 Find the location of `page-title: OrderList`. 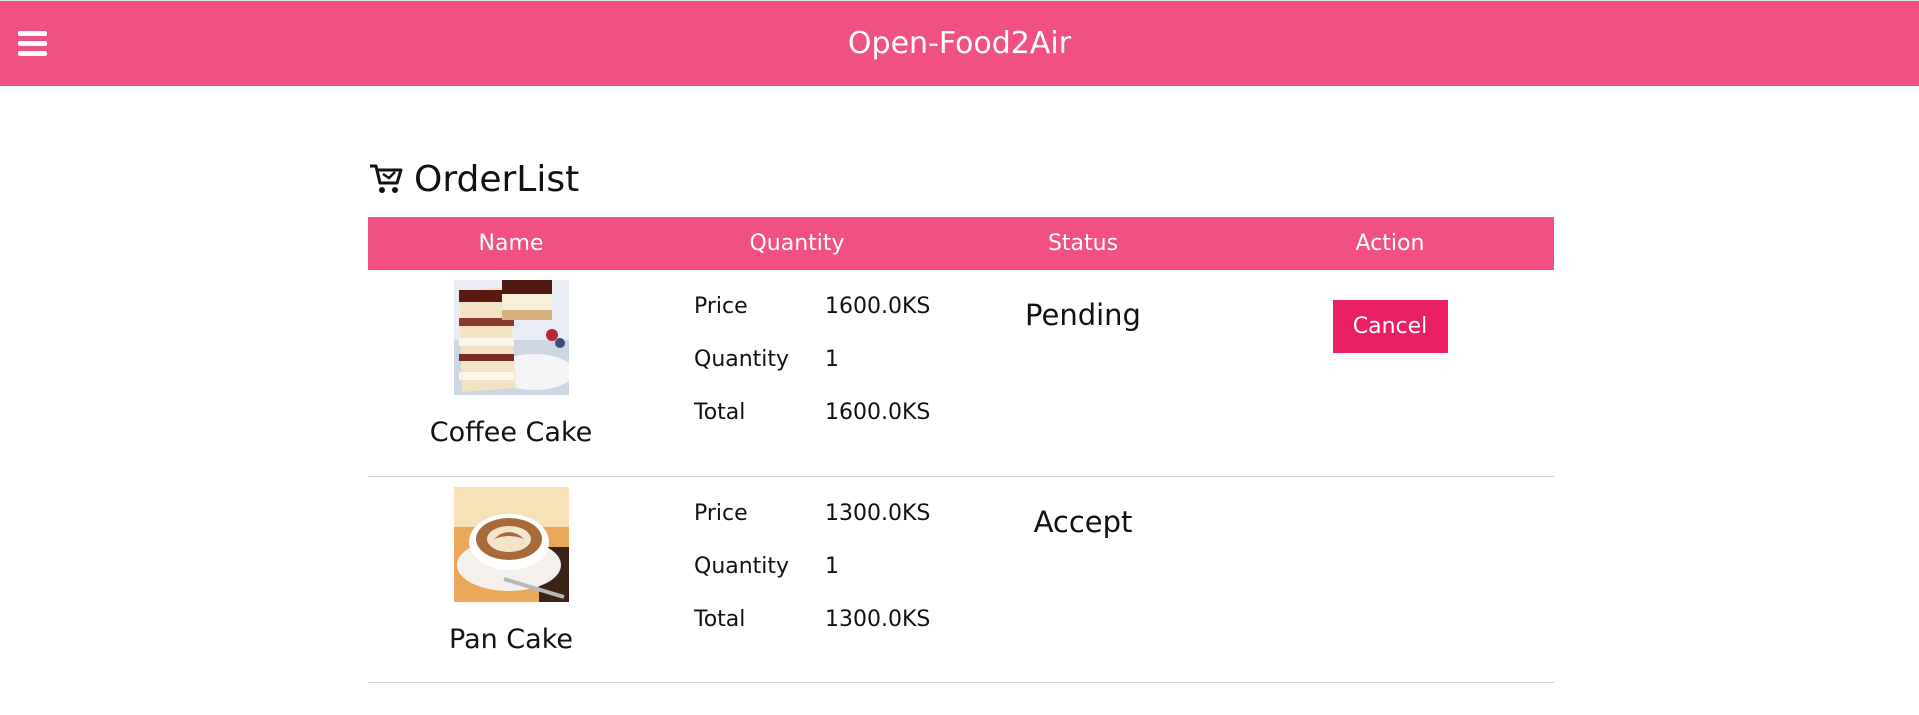

page-title: OrderList is located at coordinates (497, 179).